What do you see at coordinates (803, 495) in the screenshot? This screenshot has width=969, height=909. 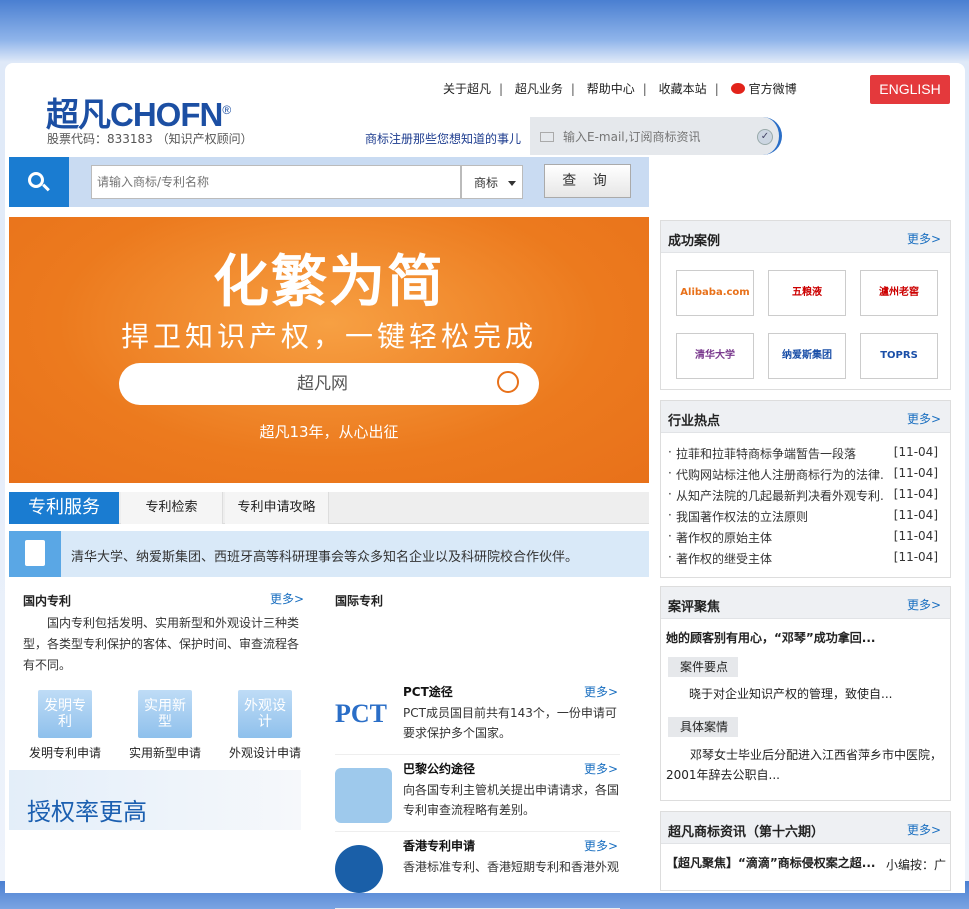 I see `news-item: 从知产法院的几起最新判决看外观专利...[11-04]` at bounding box center [803, 495].